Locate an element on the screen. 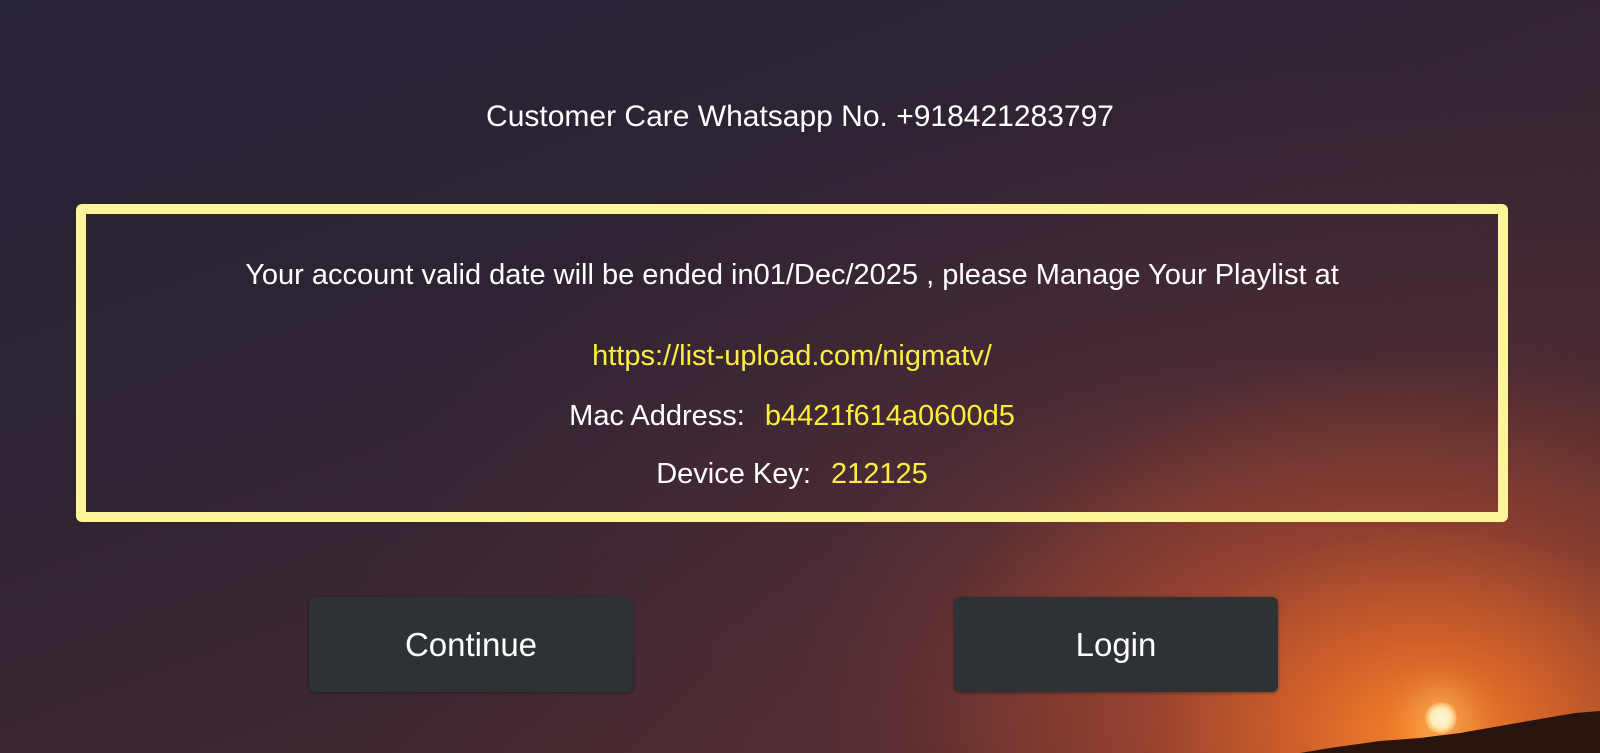  device-key-value: 212125 is located at coordinates (879, 474).